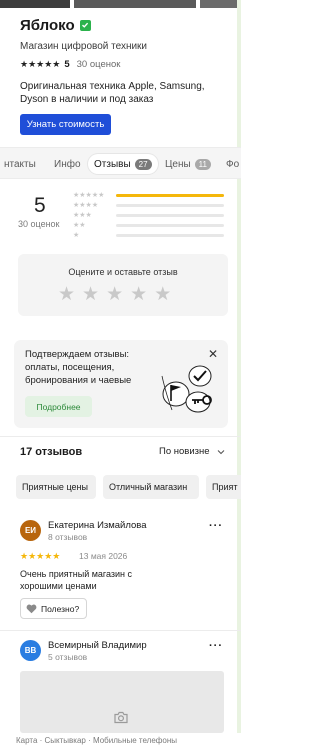 The width and height of the screenshot is (320, 748). What do you see at coordinates (126, 654) in the screenshot?
I see `review-card: ВВ Всемирный Владимир 5 отзывов ···` at bounding box center [126, 654].